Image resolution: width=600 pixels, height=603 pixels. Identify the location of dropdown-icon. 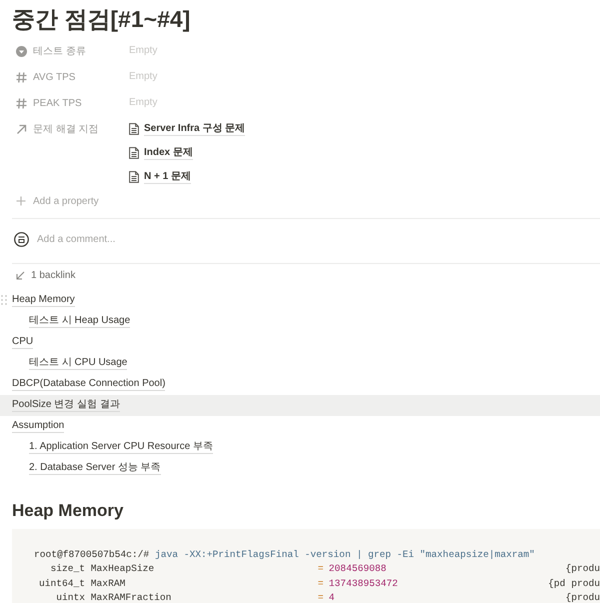
(21, 51).